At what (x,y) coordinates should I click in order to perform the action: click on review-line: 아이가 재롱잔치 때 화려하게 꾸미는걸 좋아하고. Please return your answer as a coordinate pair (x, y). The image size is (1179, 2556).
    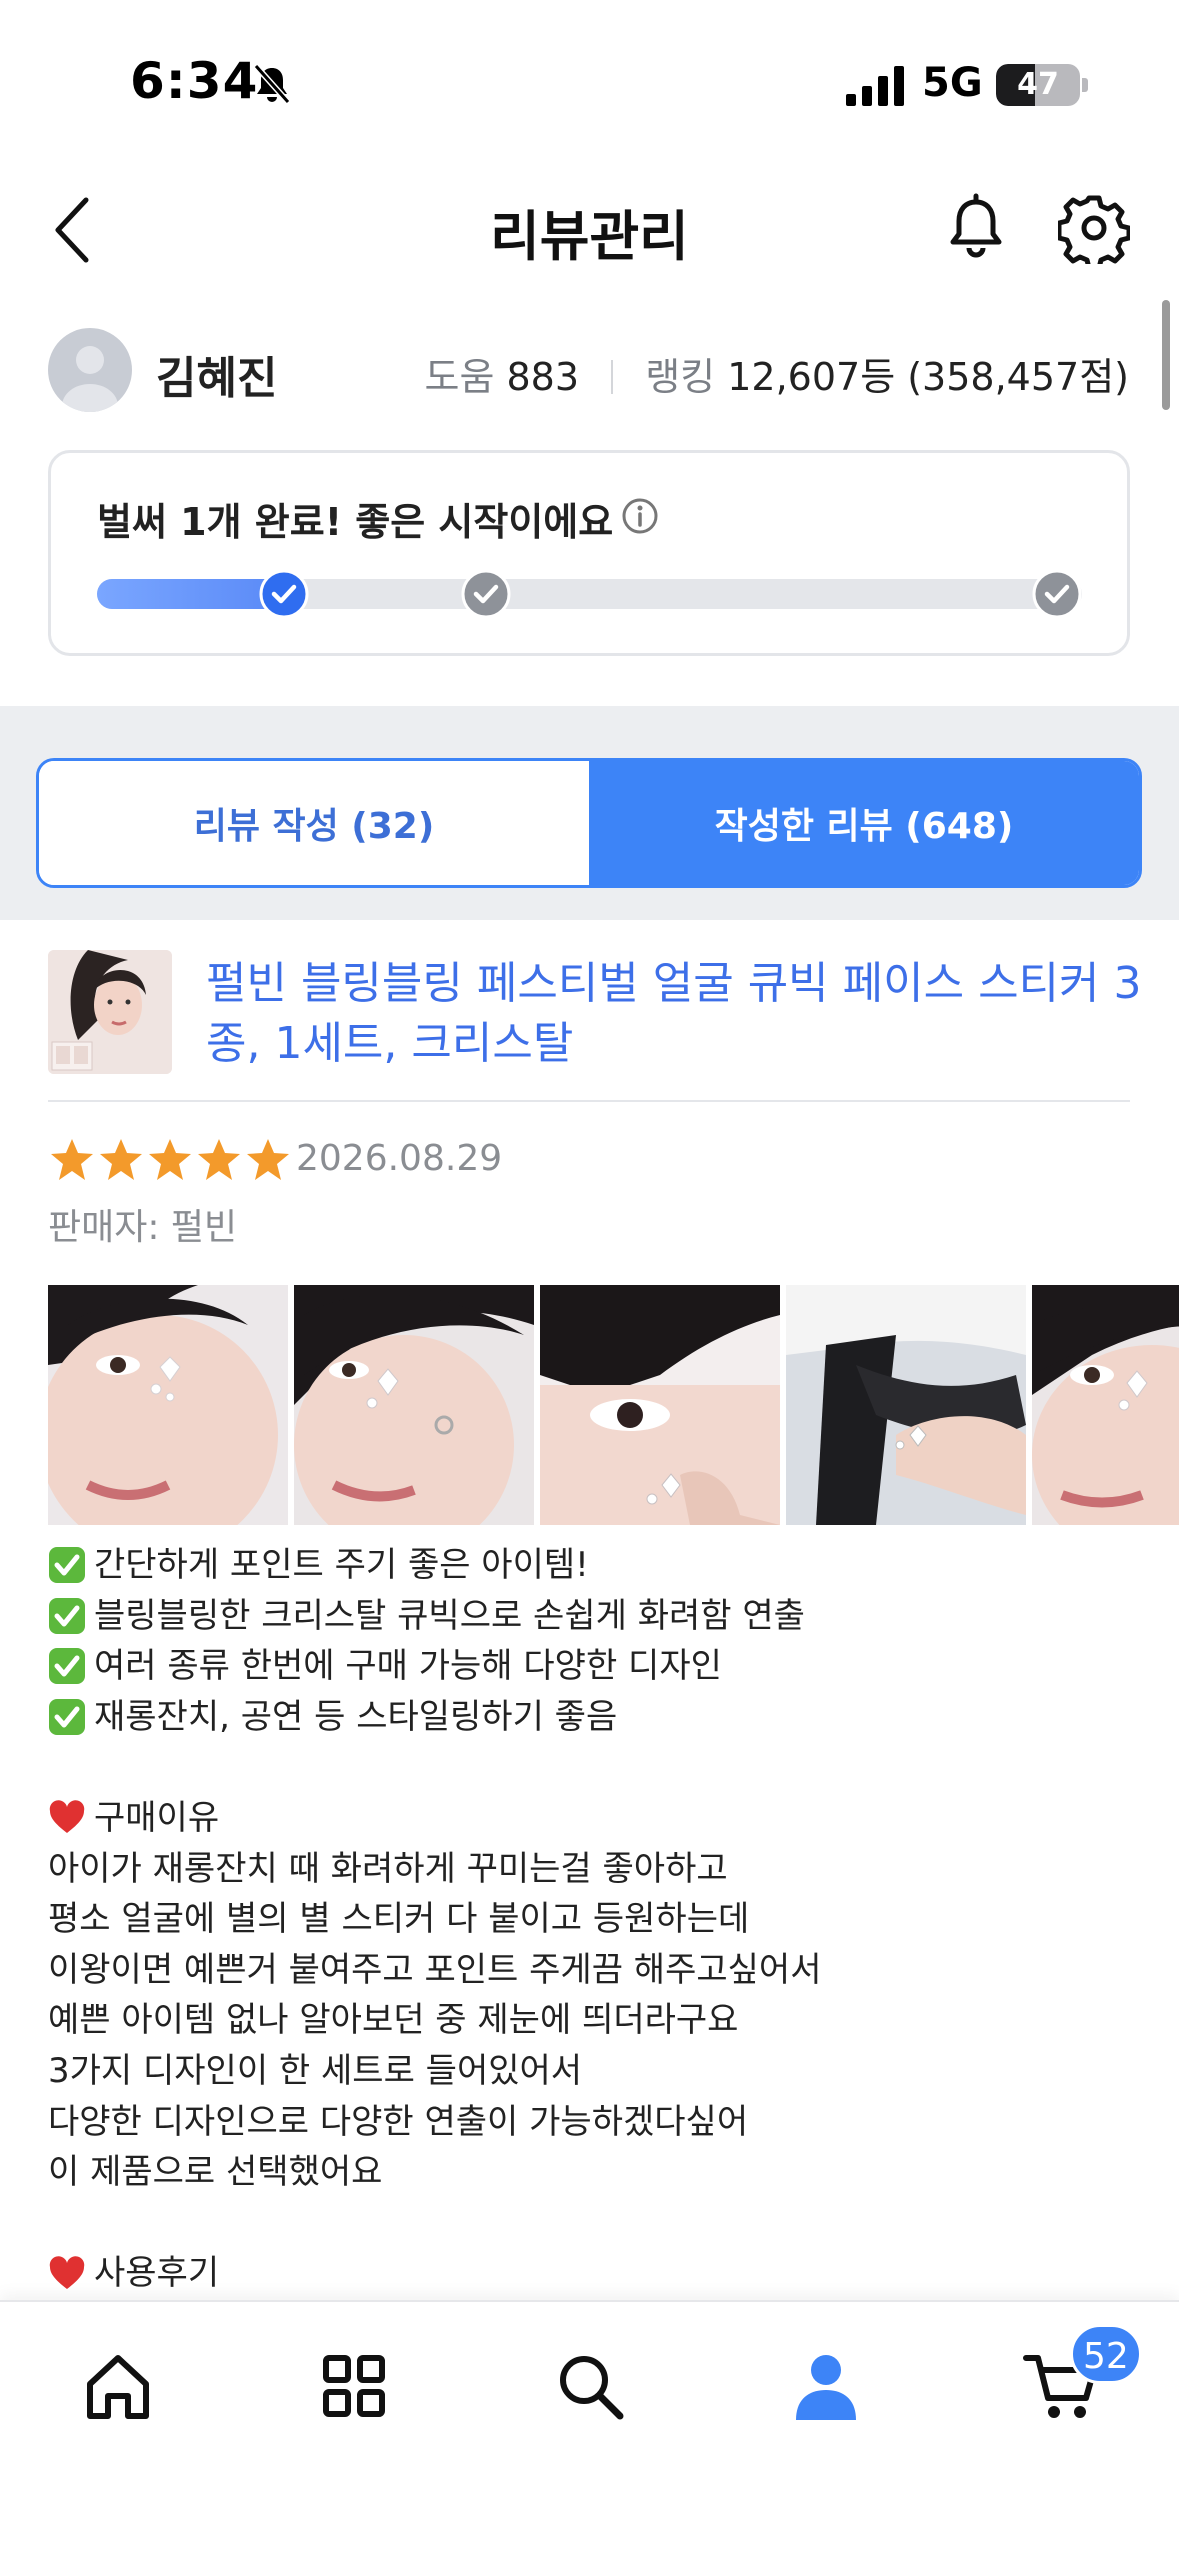
    Looking at the image, I should click on (593, 1869).